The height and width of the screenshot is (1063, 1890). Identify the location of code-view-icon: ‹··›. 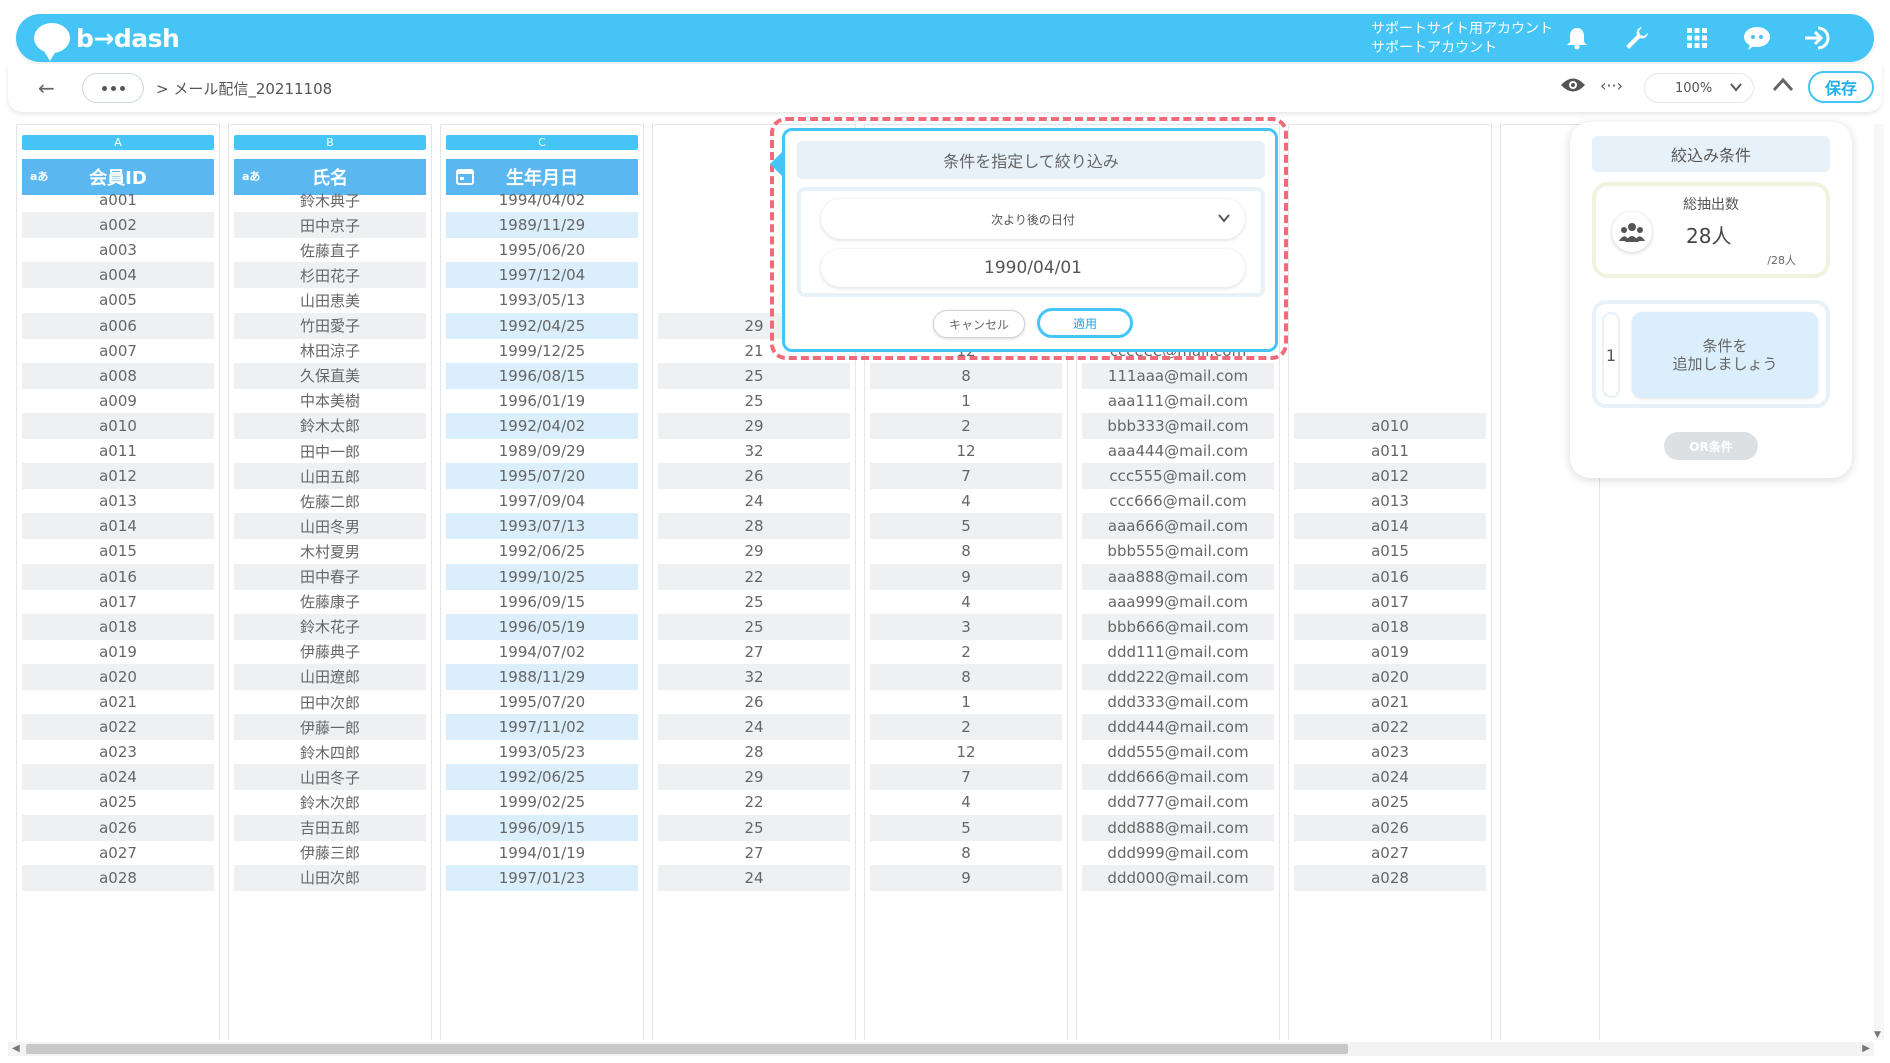
(1611, 85).